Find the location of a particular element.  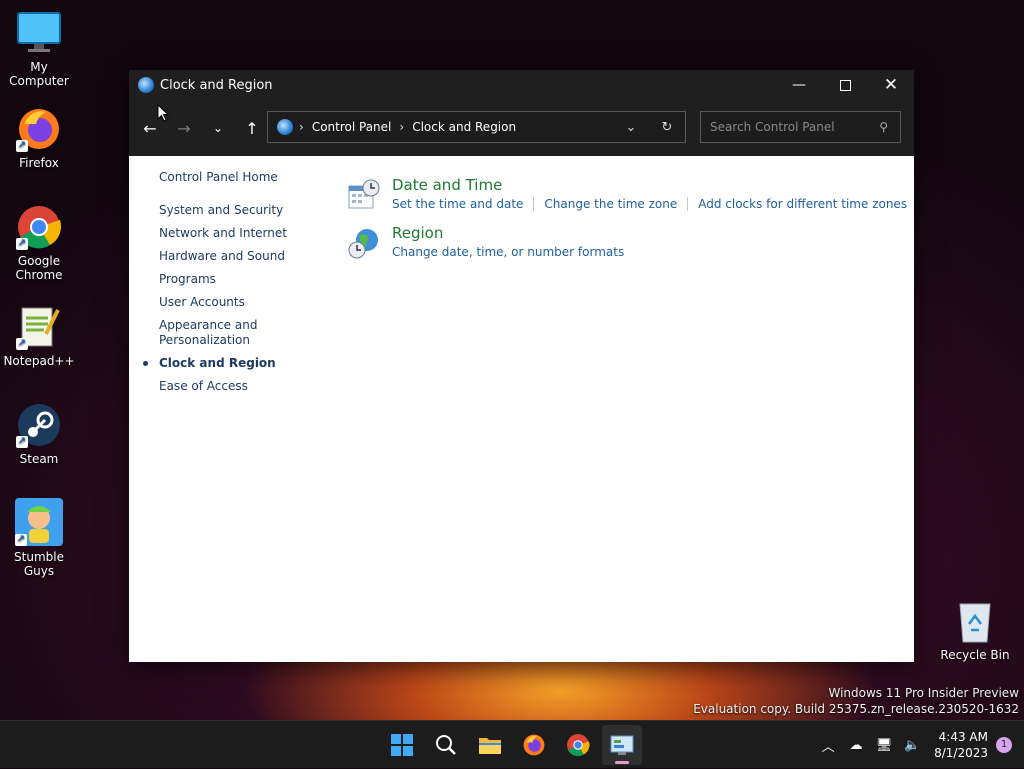

chrome-taskbar-button is located at coordinates (578, 745).